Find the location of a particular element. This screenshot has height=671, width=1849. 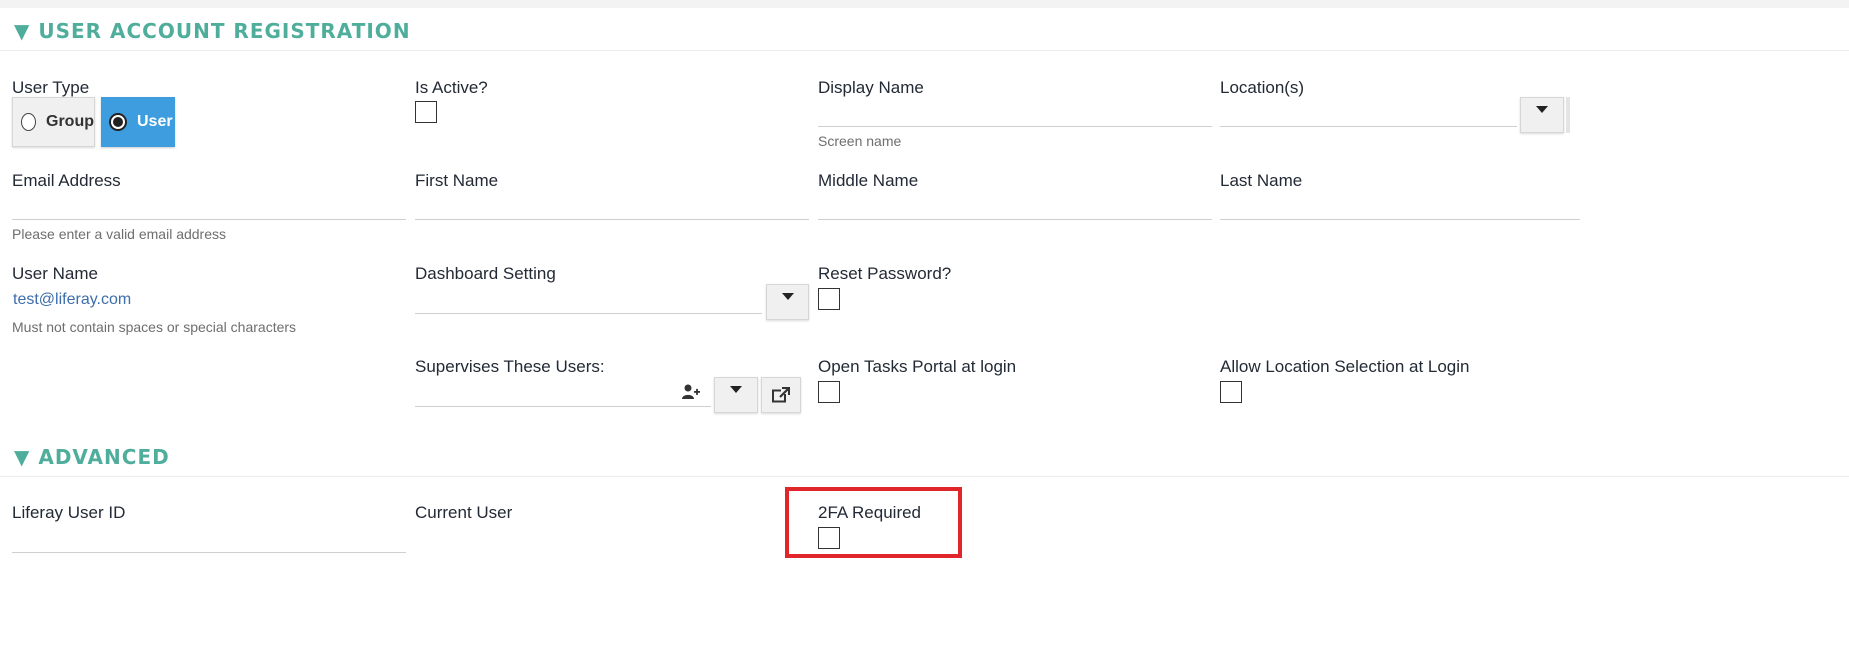

display-name-hint: Screen name is located at coordinates (860, 141).